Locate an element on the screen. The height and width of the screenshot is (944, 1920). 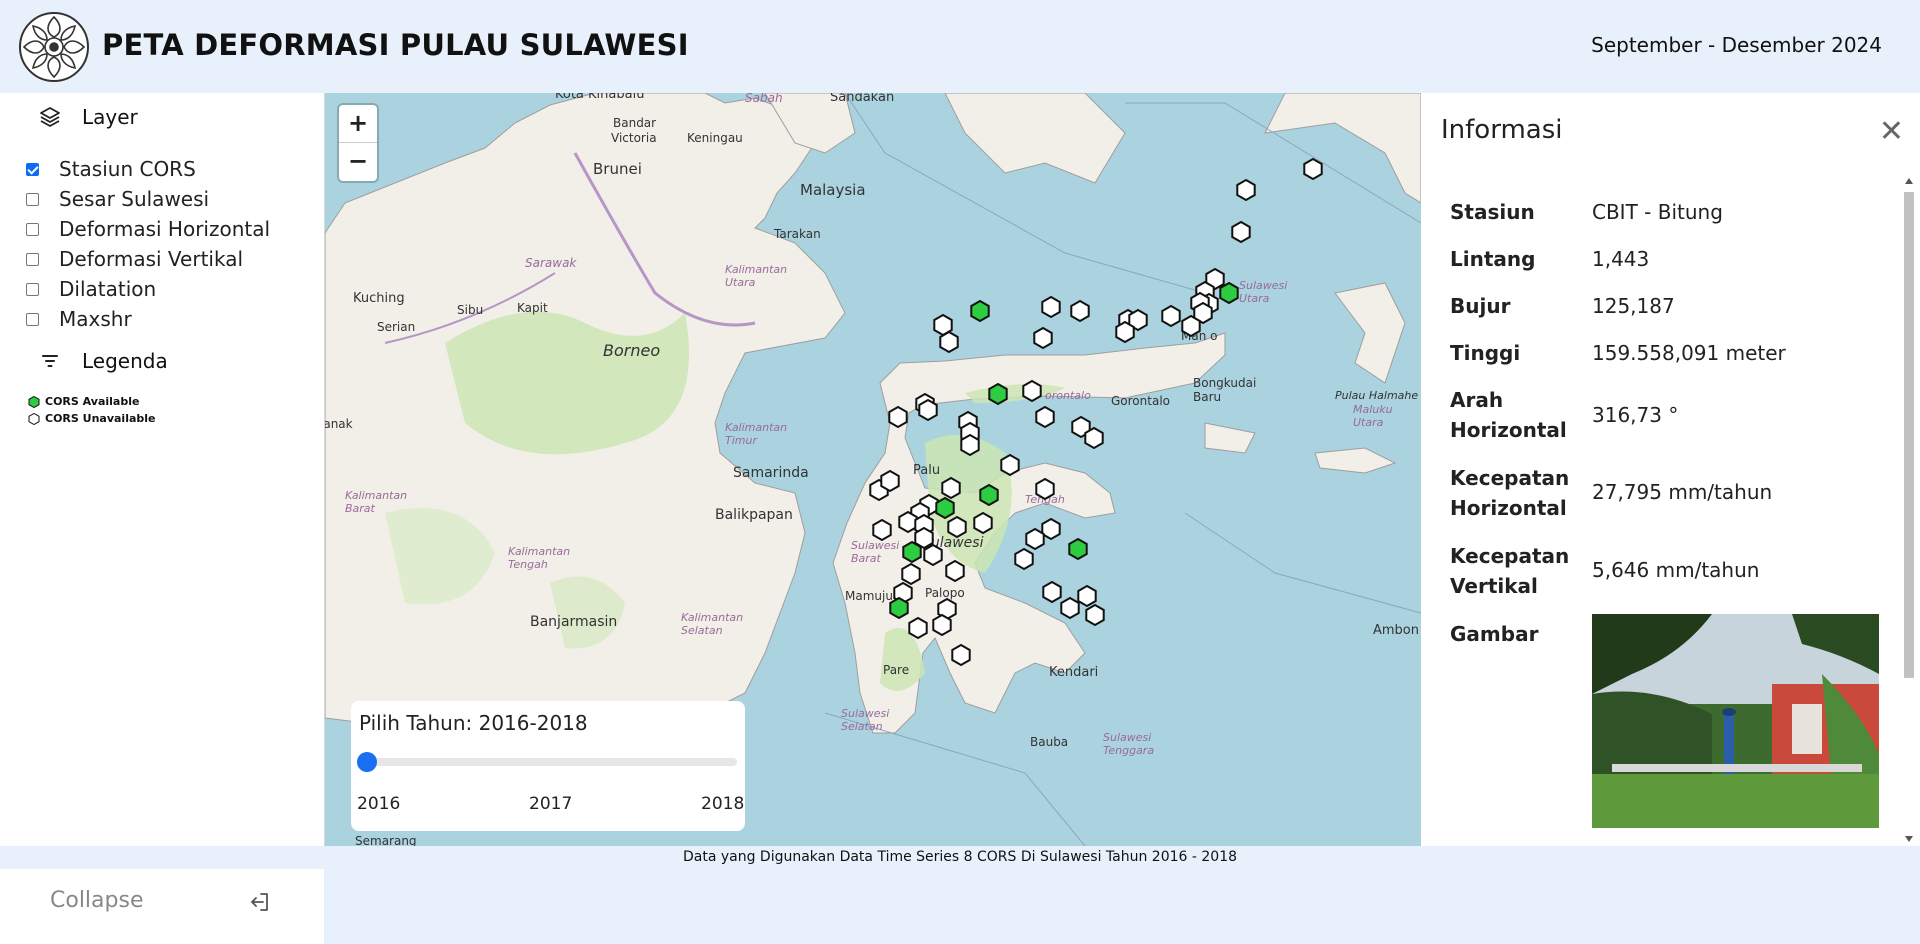
layer-item-deformasi-horizontal: Deformasi Horizontal is located at coordinates (148, 229).